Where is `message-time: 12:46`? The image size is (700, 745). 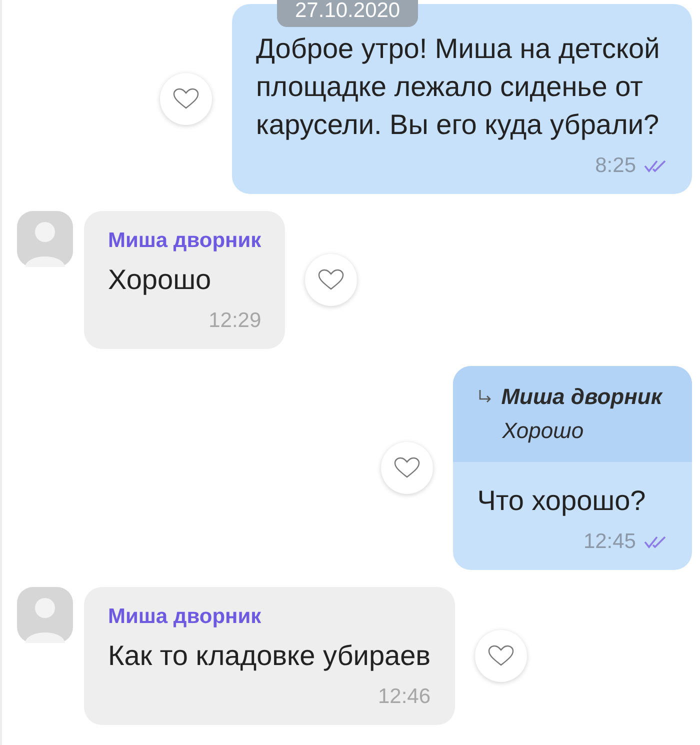 message-time: 12:46 is located at coordinates (404, 697).